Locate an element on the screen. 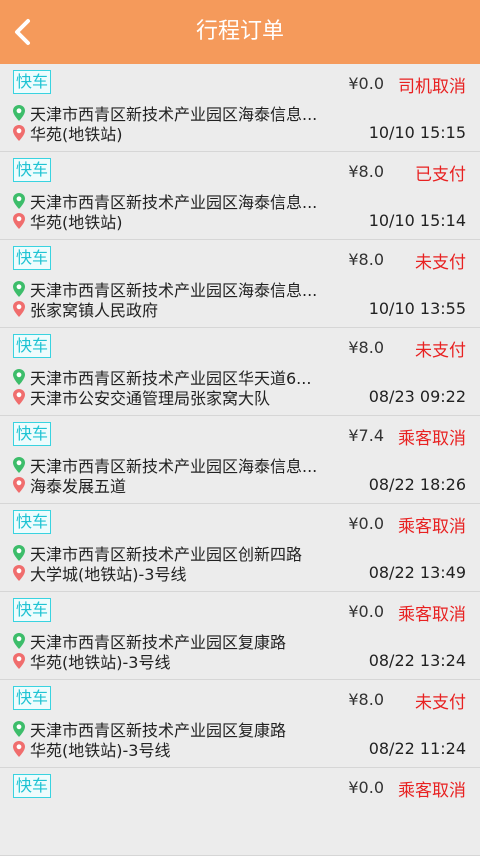 The height and width of the screenshot is (856, 480). order-status: 司机取消 is located at coordinates (432, 87).